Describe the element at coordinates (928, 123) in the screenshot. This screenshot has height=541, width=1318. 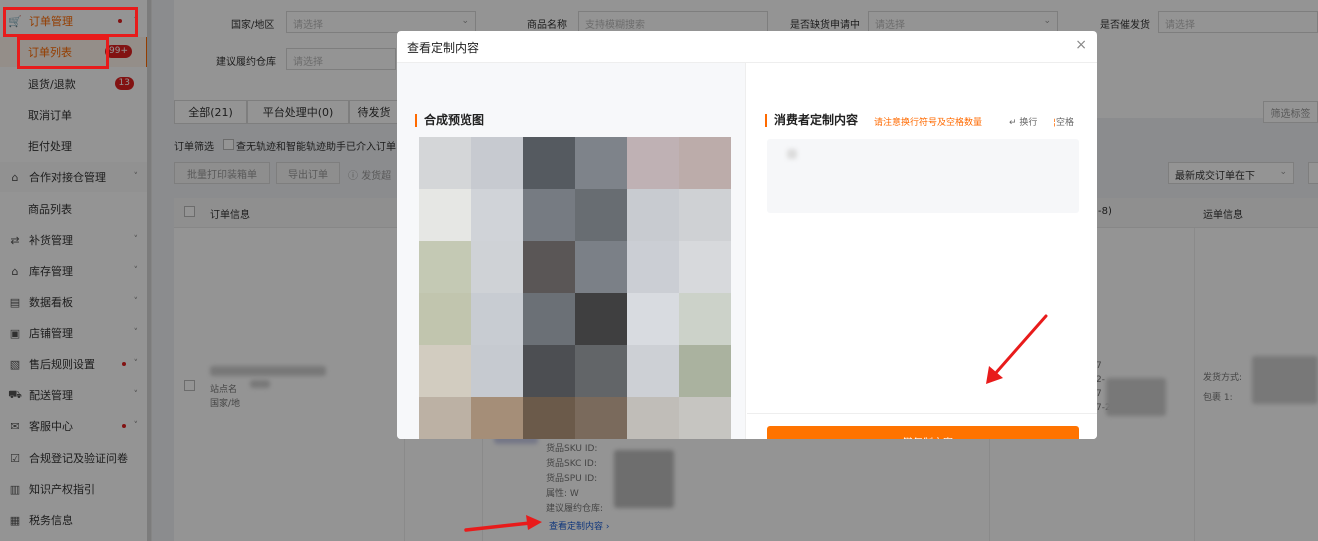
I see `newline-hint: 请注意换行符号及空格数量` at that location.